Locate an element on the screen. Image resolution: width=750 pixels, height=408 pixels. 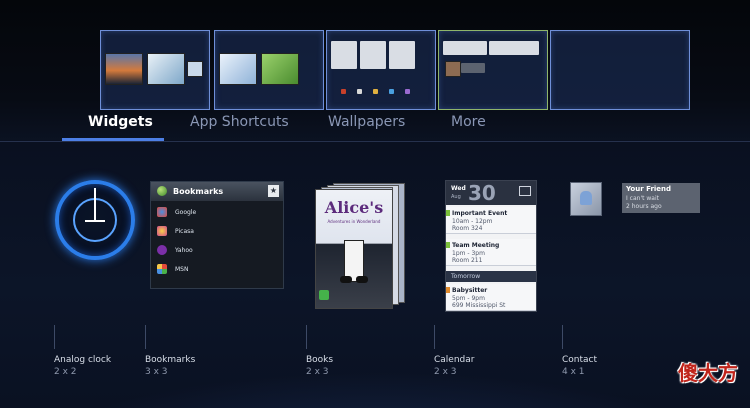
tab-bar: Widgets App Shortcuts Wallpapers More is located at coordinates (375, 127).